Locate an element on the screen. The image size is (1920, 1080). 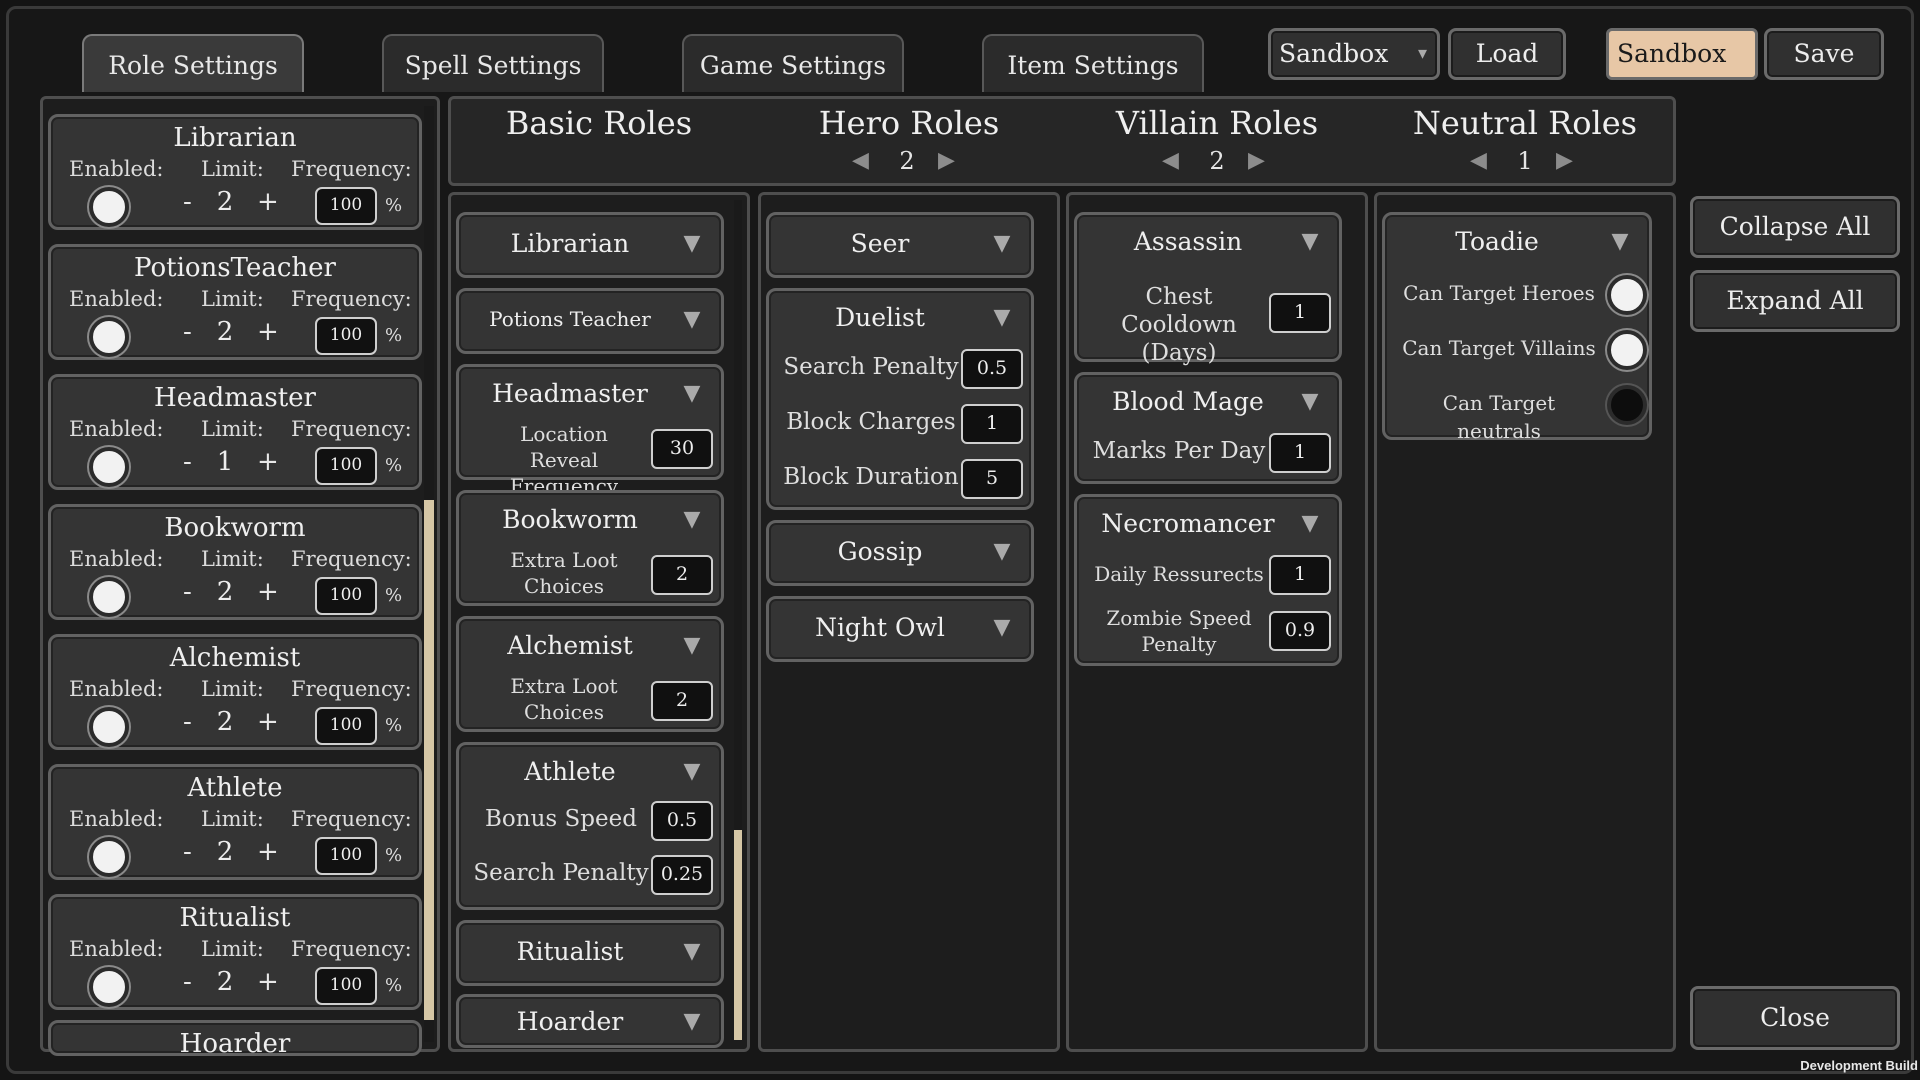
basic-scrollbar-thumb is located at coordinates (738, 935).